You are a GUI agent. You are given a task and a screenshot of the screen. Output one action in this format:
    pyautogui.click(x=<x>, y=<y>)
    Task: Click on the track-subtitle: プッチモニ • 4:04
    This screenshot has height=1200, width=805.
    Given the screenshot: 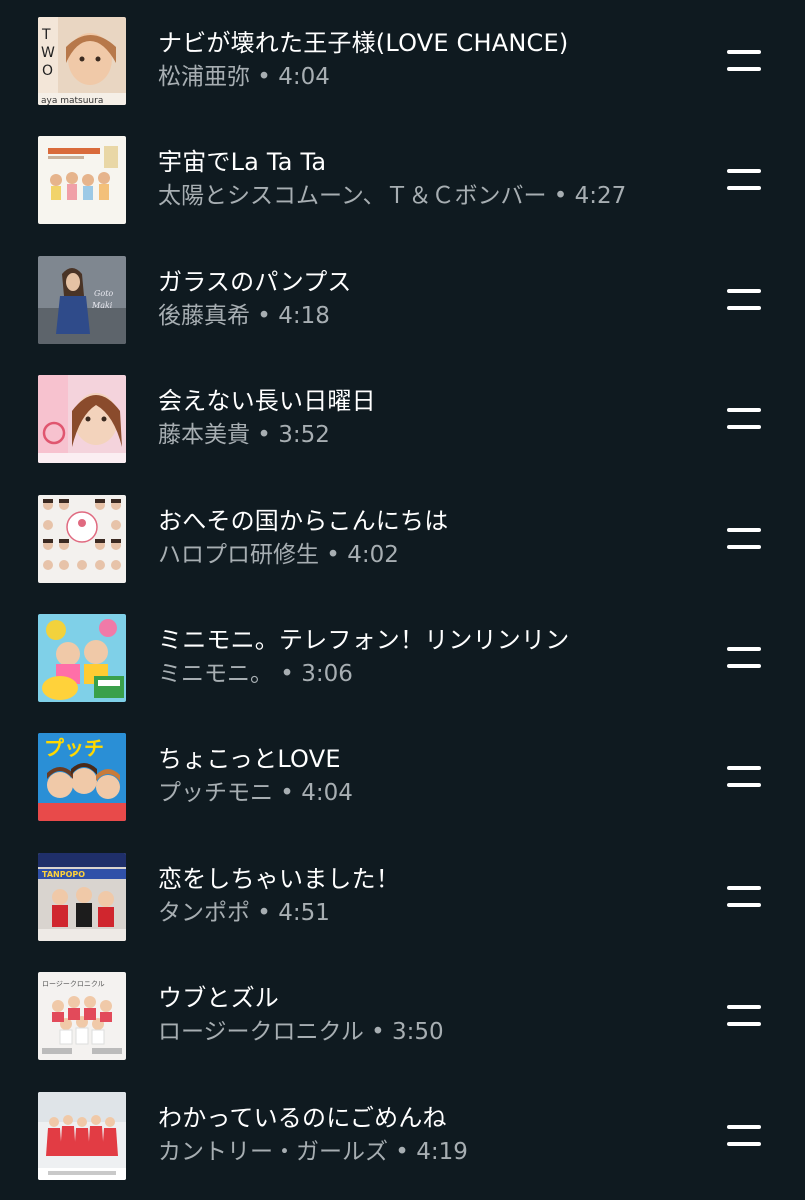 What is the action you would take?
    pyautogui.click(x=255, y=793)
    